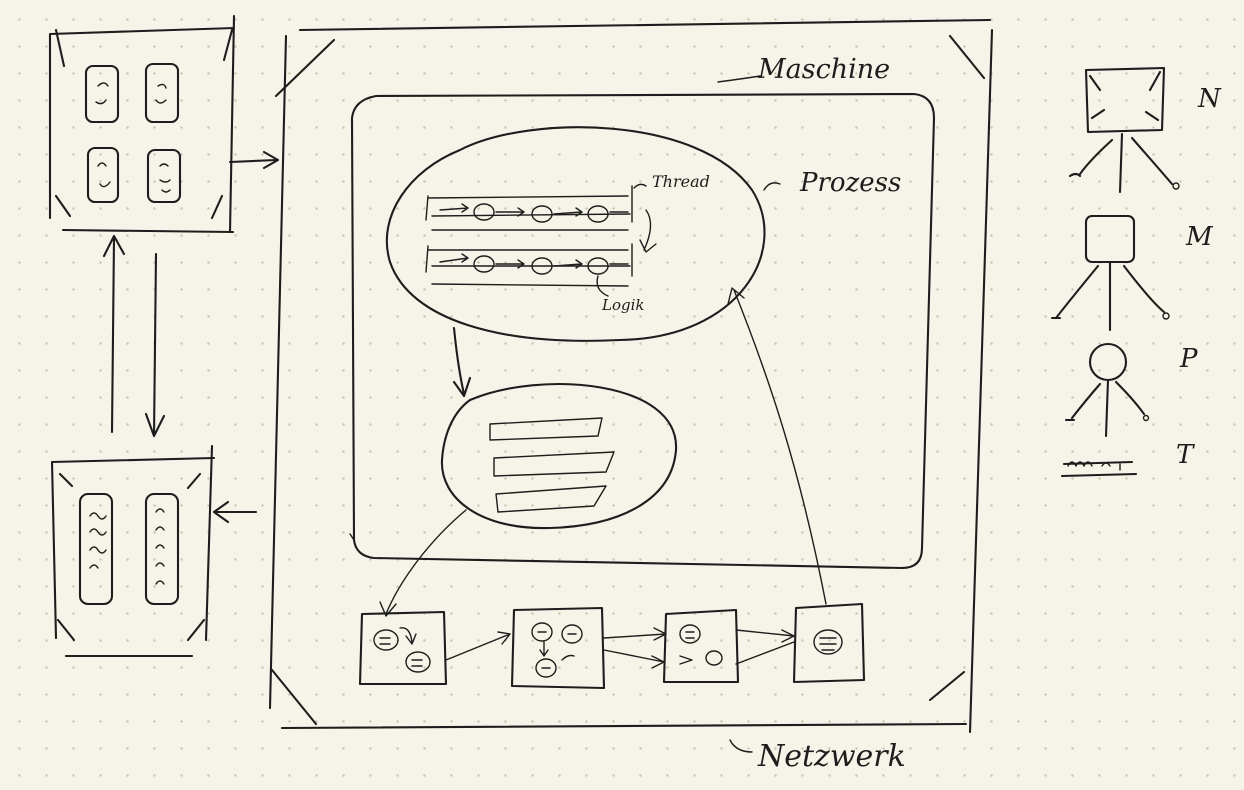 The image size is (1244, 790). Describe the element at coordinates (462, 362) in the screenshot. I see `process-to-memory-arrow` at that location.